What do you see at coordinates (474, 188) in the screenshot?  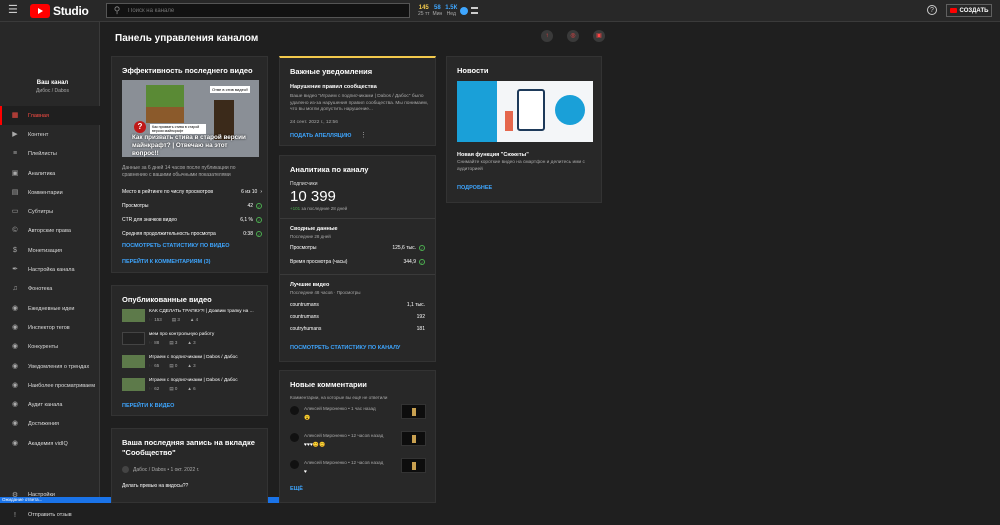 I see `learn-more-link: ПОДРОБНЕЕ` at bounding box center [474, 188].